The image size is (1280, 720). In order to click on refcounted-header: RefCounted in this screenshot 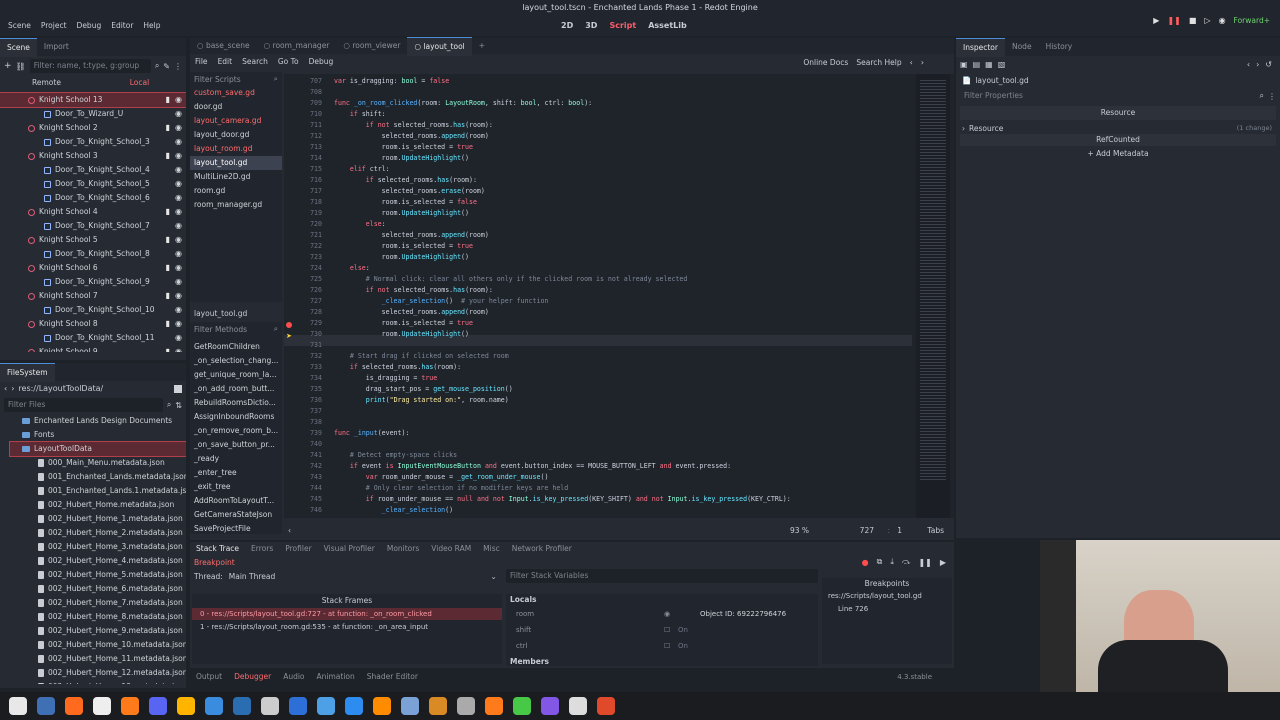, I will do `click(1118, 140)`.